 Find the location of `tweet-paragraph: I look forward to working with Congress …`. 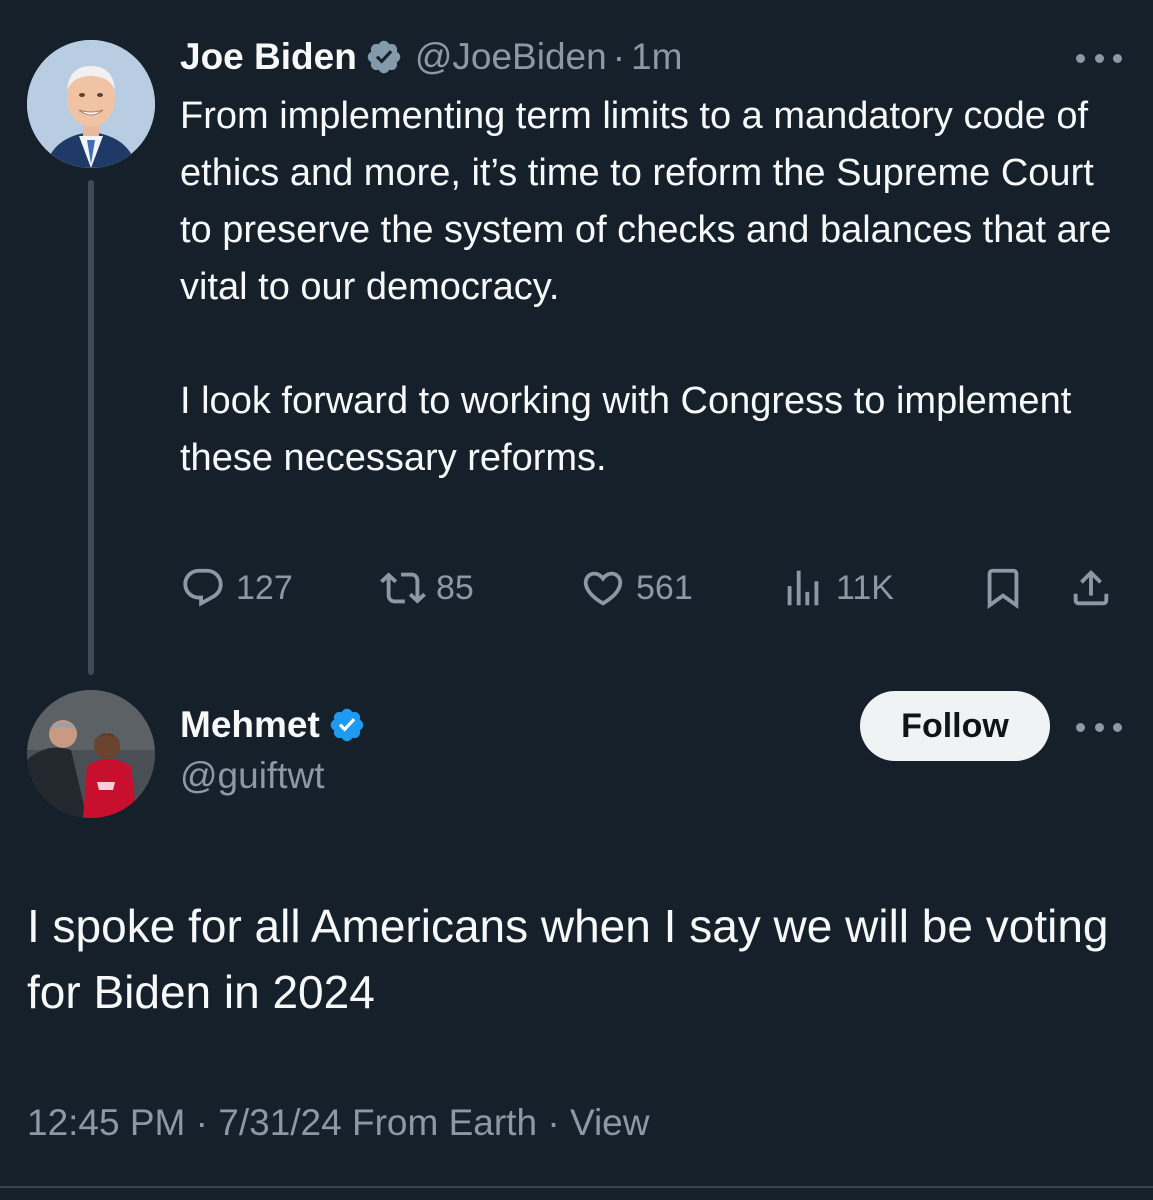

tweet-paragraph: I look forward to working with Congress … is located at coordinates (626, 429).